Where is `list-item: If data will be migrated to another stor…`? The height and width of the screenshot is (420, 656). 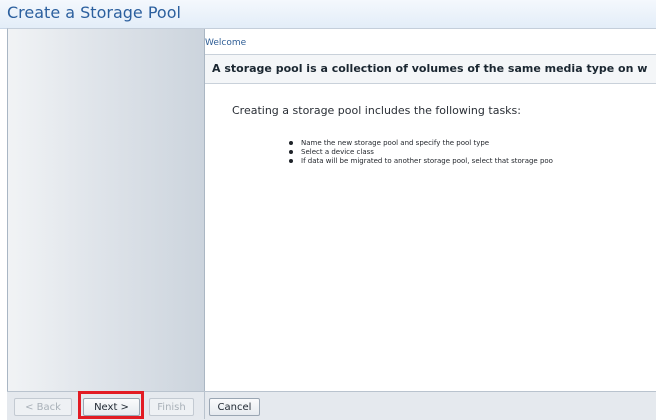 list-item: If data will be migrated to another stor… is located at coordinates (472, 161).